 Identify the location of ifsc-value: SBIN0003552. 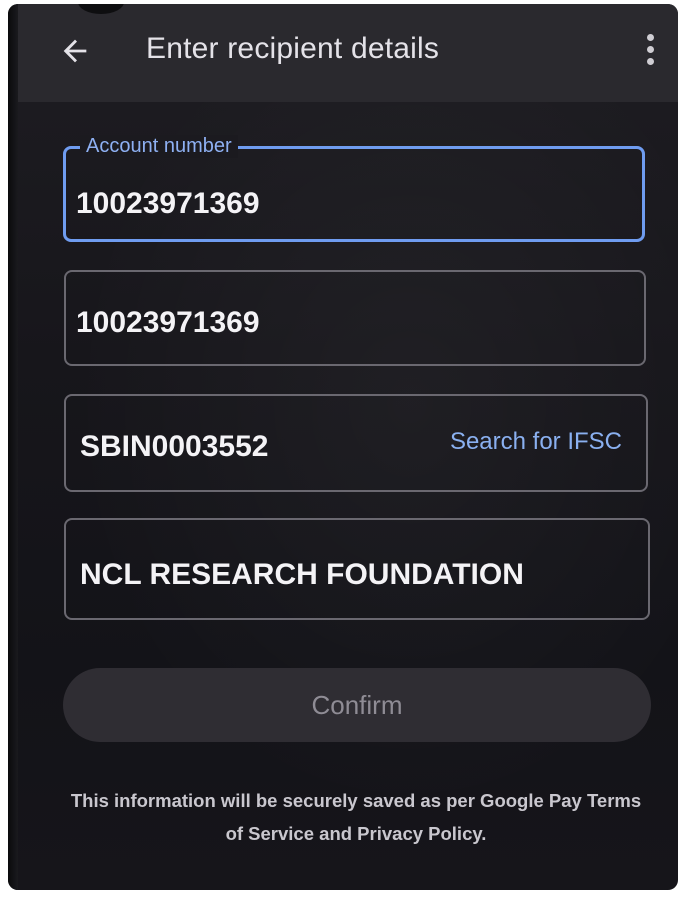
(174, 446).